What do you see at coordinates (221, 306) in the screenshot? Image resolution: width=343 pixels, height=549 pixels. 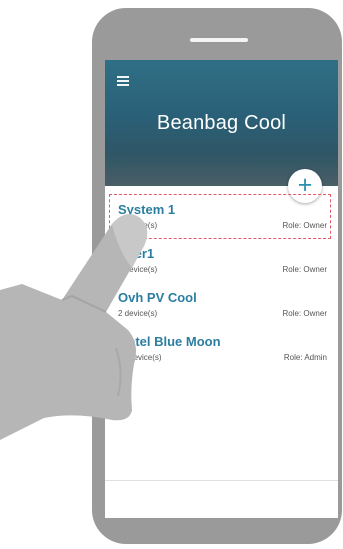 I see `list-item-ovh-pv-cool: Ovh PV Cool 2 device(s) Role: Owner` at bounding box center [221, 306].